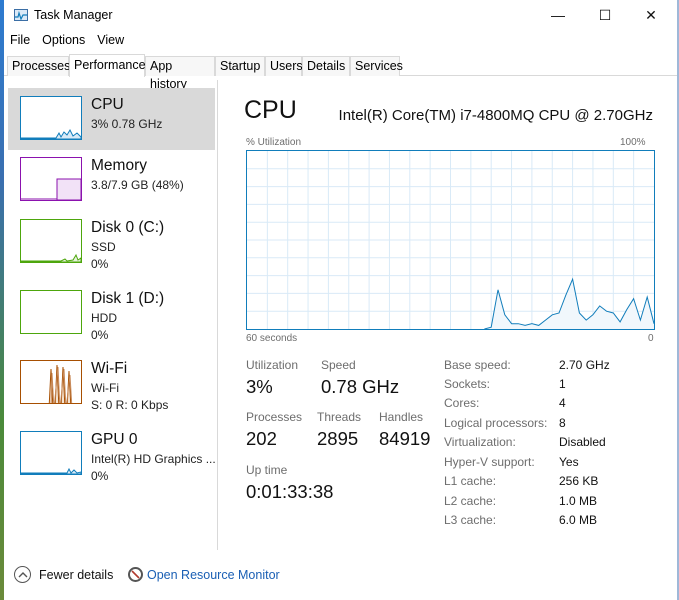 The height and width of the screenshot is (600, 679). Describe the element at coordinates (128, 298) in the screenshot. I see `sidebar-disk-1-title: Disk 1 (D:)` at that location.